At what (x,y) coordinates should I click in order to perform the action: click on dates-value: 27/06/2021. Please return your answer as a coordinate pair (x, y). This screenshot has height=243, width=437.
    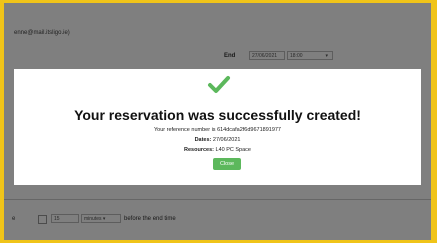
    Looking at the image, I should click on (226, 140).